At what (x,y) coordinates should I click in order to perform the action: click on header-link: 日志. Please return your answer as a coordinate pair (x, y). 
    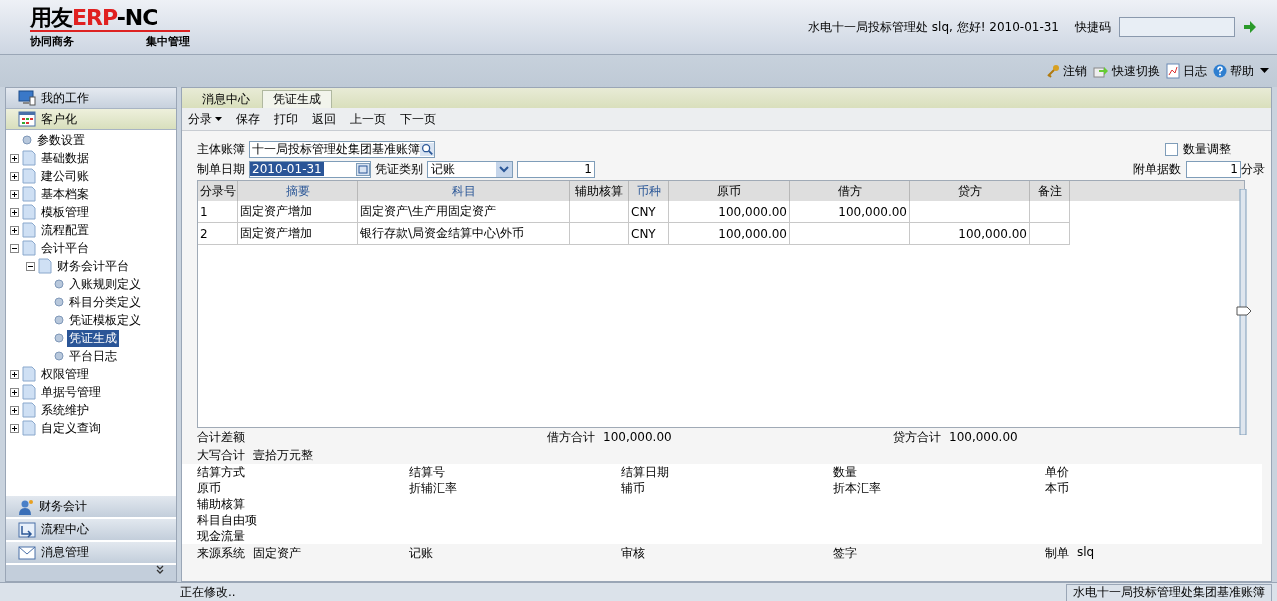
    Looking at the image, I should click on (1195, 71).